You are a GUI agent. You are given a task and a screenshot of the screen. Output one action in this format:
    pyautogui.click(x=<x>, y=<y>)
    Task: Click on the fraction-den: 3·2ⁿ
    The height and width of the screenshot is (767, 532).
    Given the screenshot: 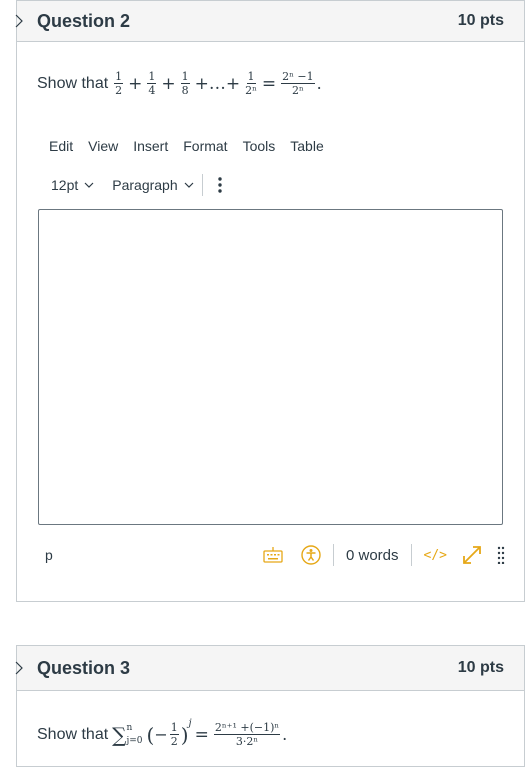 What is the action you would take?
    pyautogui.click(x=247, y=741)
    